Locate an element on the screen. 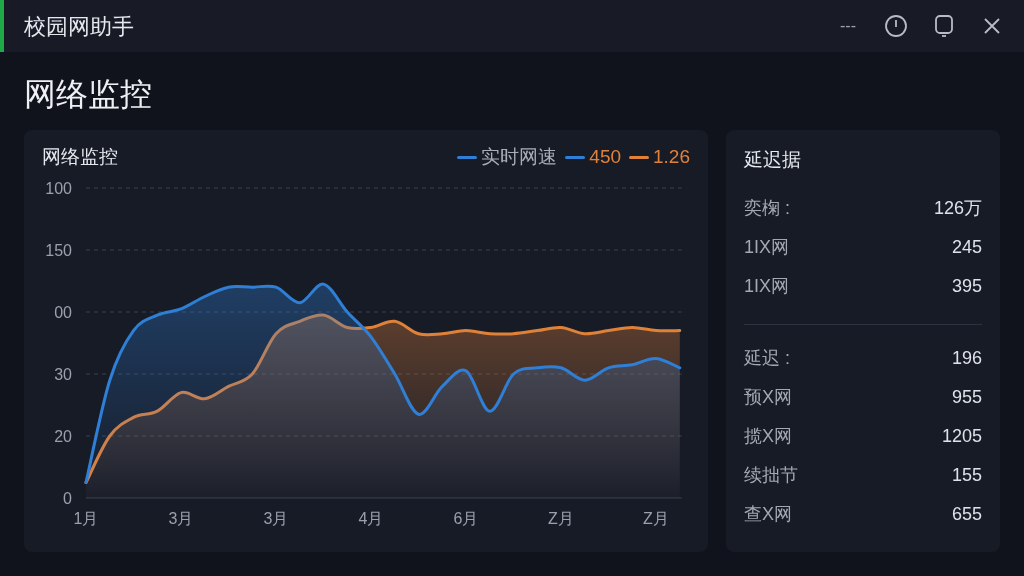 Image resolution: width=1024 pixels, height=576 pixels. y-tick-label: 20 is located at coordinates (63, 436).